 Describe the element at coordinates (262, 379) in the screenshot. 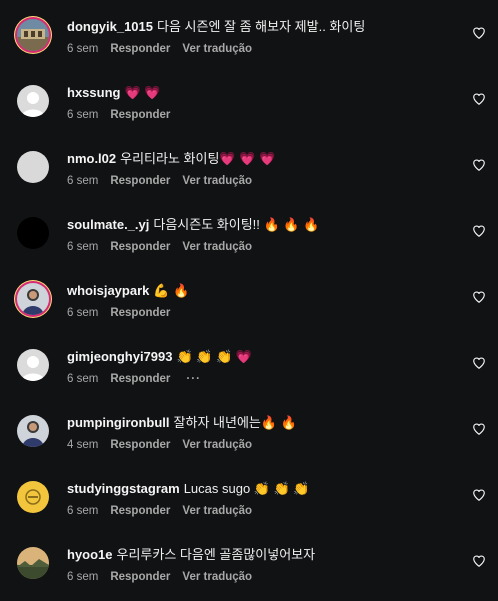

I see `comment-meta: 6 sem Responder ···` at that location.